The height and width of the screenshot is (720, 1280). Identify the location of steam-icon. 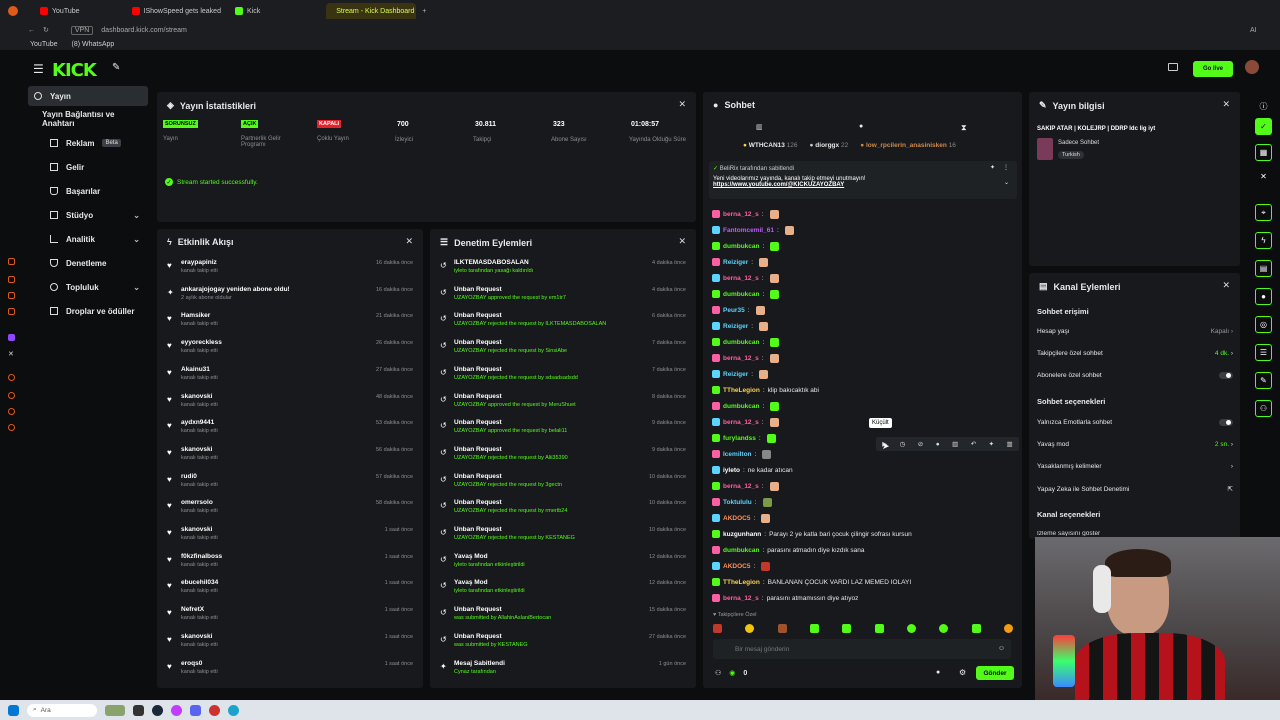
(157, 710).